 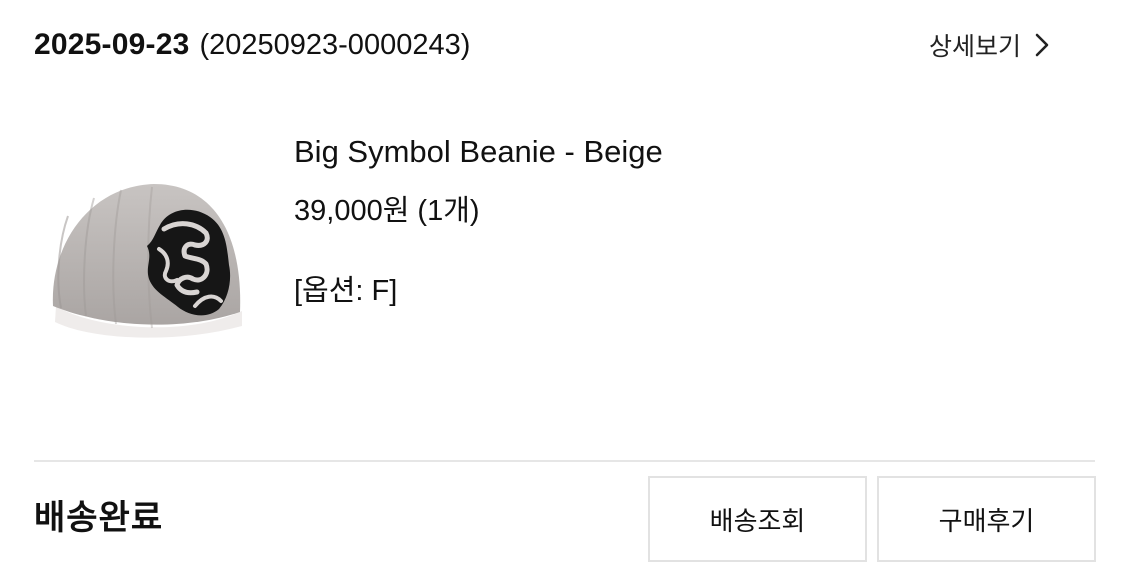 I want to click on product-option: [옵션: F], so click(x=346, y=291).